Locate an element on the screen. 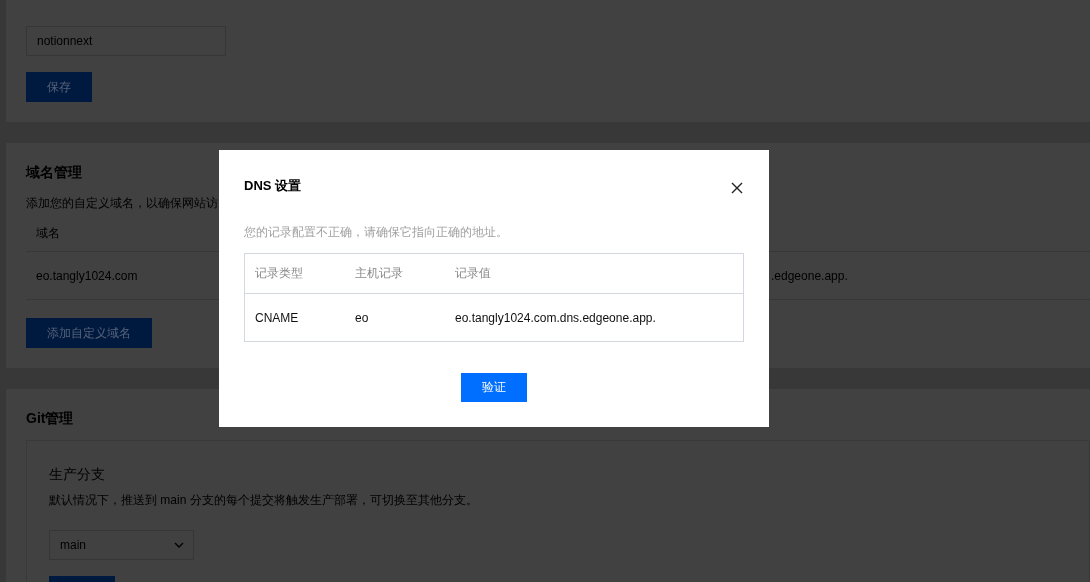 The width and height of the screenshot is (1090, 582). site-name-field: notionnext is located at coordinates (126, 41).